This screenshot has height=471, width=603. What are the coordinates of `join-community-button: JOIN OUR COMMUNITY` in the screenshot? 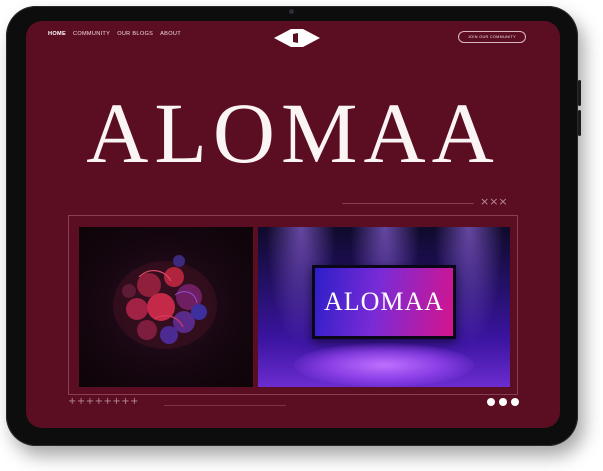 It's located at (492, 37).